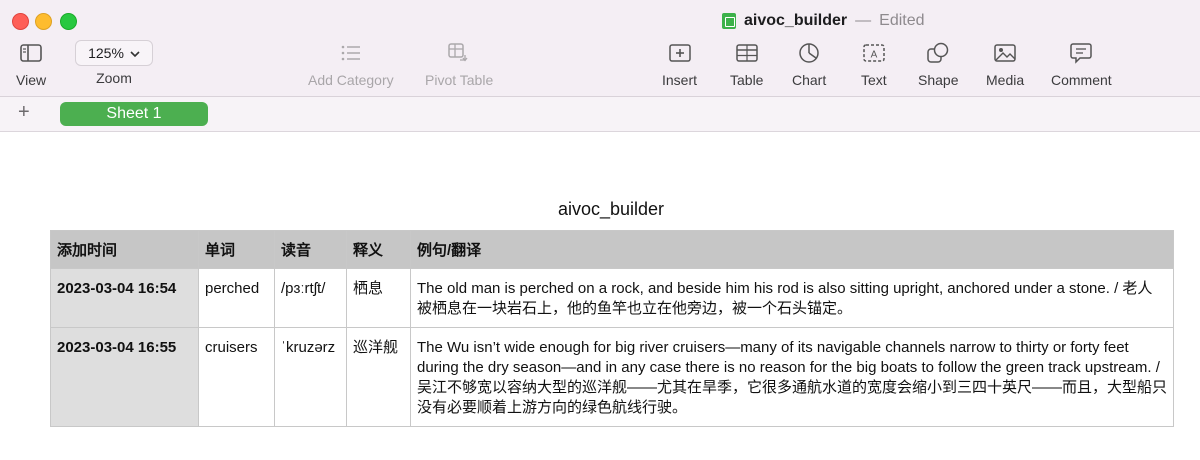 This screenshot has height=460, width=1200. What do you see at coordinates (1005, 53) in the screenshot?
I see `media-icon` at bounding box center [1005, 53].